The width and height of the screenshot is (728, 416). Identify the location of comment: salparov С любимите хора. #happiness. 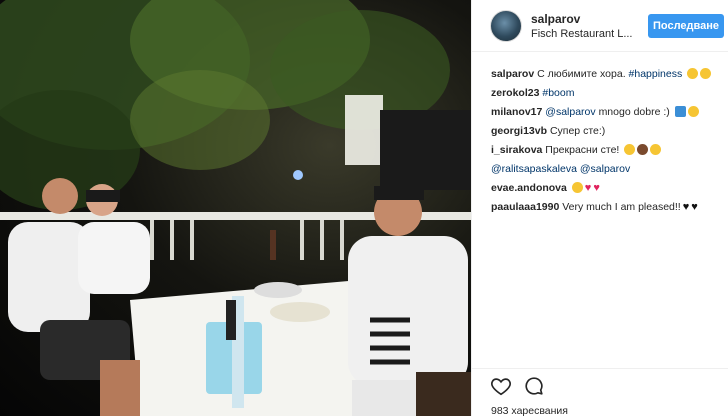
(608, 77).